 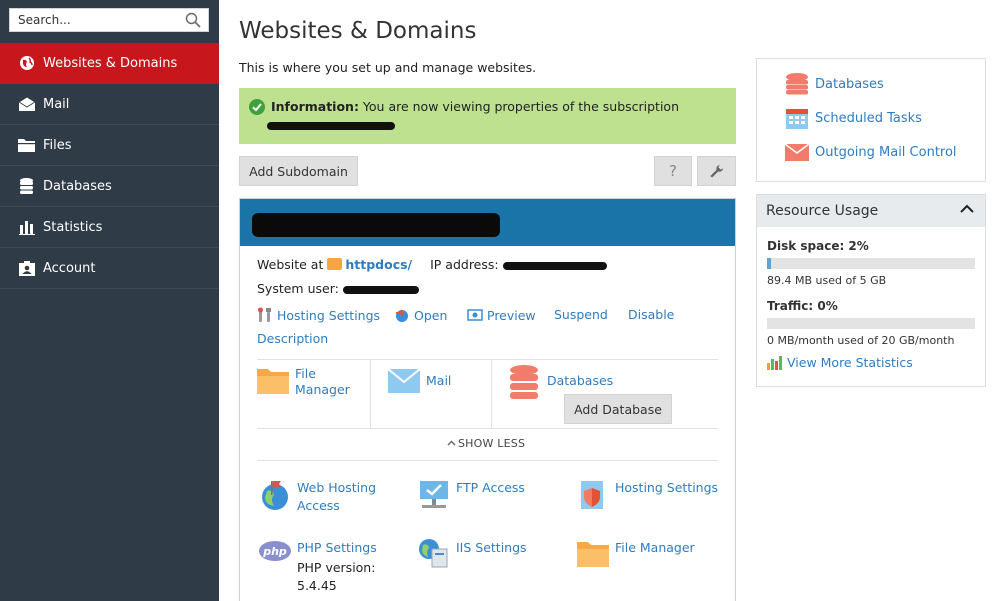 What do you see at coordinates (871, 263) in the screenshot?
I see `disk-space-bar` at bounding box center [871, 263].